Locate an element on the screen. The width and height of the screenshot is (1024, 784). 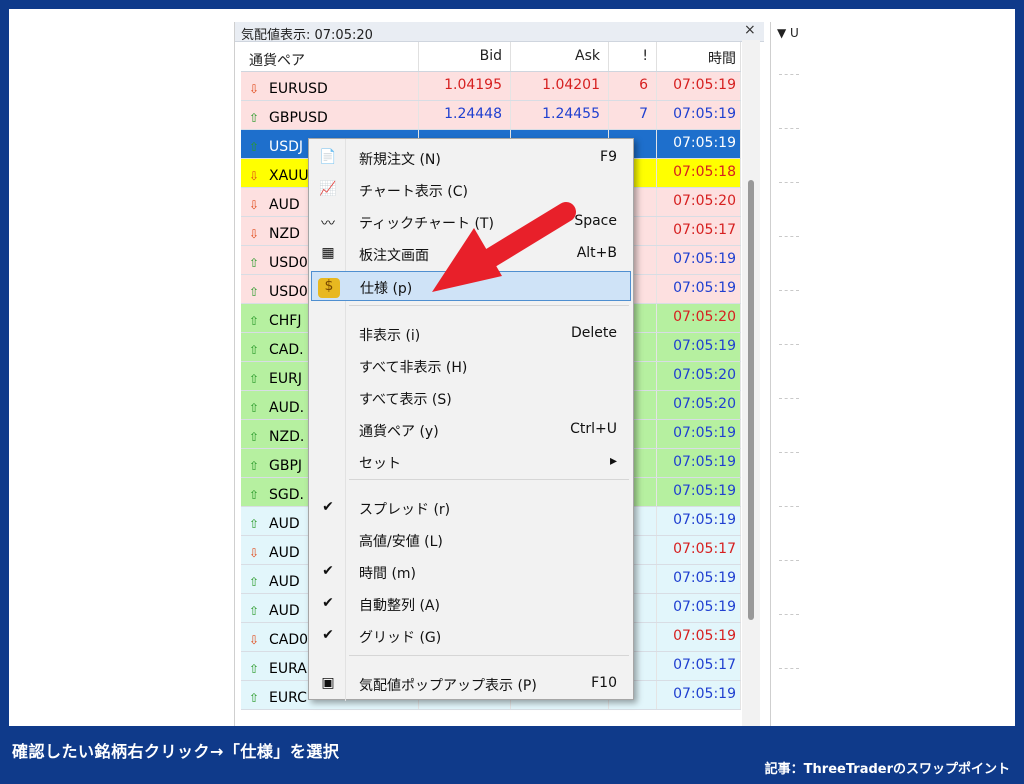
symbol-label: CAD0 is located at coordinates (289, 639).